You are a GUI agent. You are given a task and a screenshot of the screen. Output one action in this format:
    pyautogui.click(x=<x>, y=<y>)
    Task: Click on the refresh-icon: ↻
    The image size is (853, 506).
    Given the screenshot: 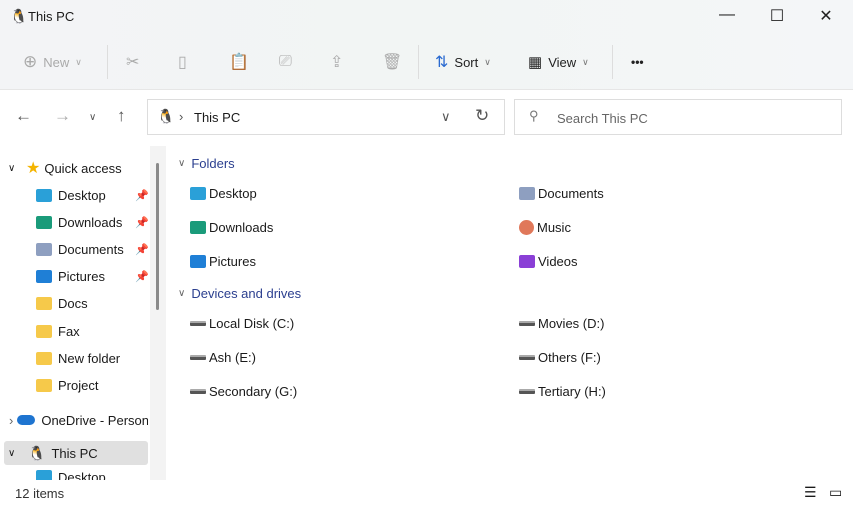 What is the action you would take?
    pyautogui.click(x=482, y=116)
    